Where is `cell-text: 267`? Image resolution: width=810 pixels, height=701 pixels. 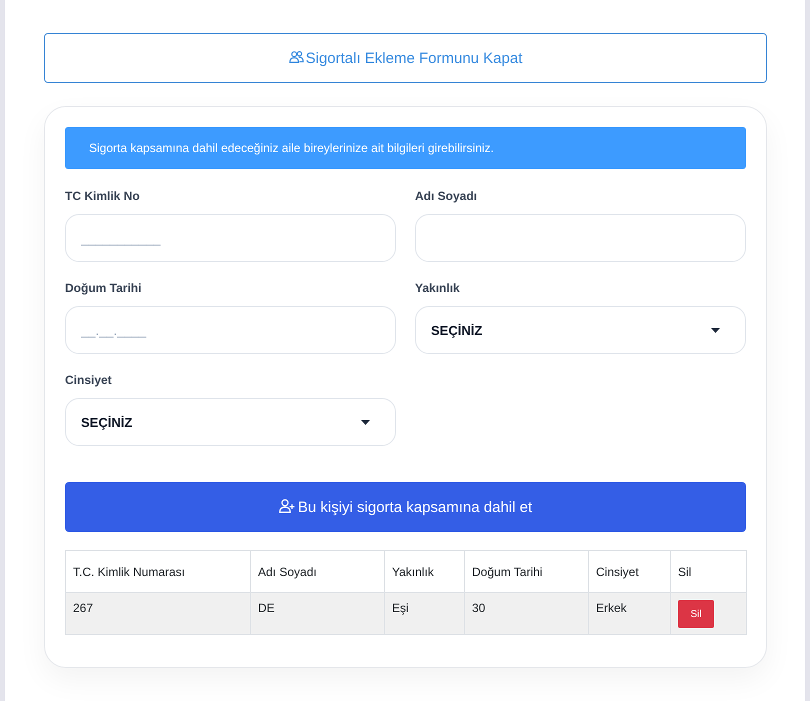
cell-text: 267 is located at coordinates (83, 608).